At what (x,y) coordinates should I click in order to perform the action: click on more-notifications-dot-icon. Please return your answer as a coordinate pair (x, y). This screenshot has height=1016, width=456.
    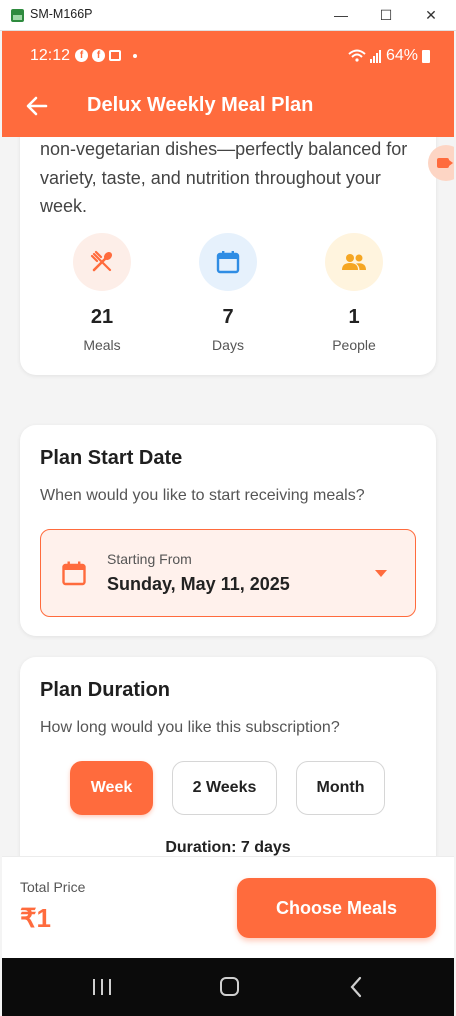
    Looking at the image, I should click on (135, 55).